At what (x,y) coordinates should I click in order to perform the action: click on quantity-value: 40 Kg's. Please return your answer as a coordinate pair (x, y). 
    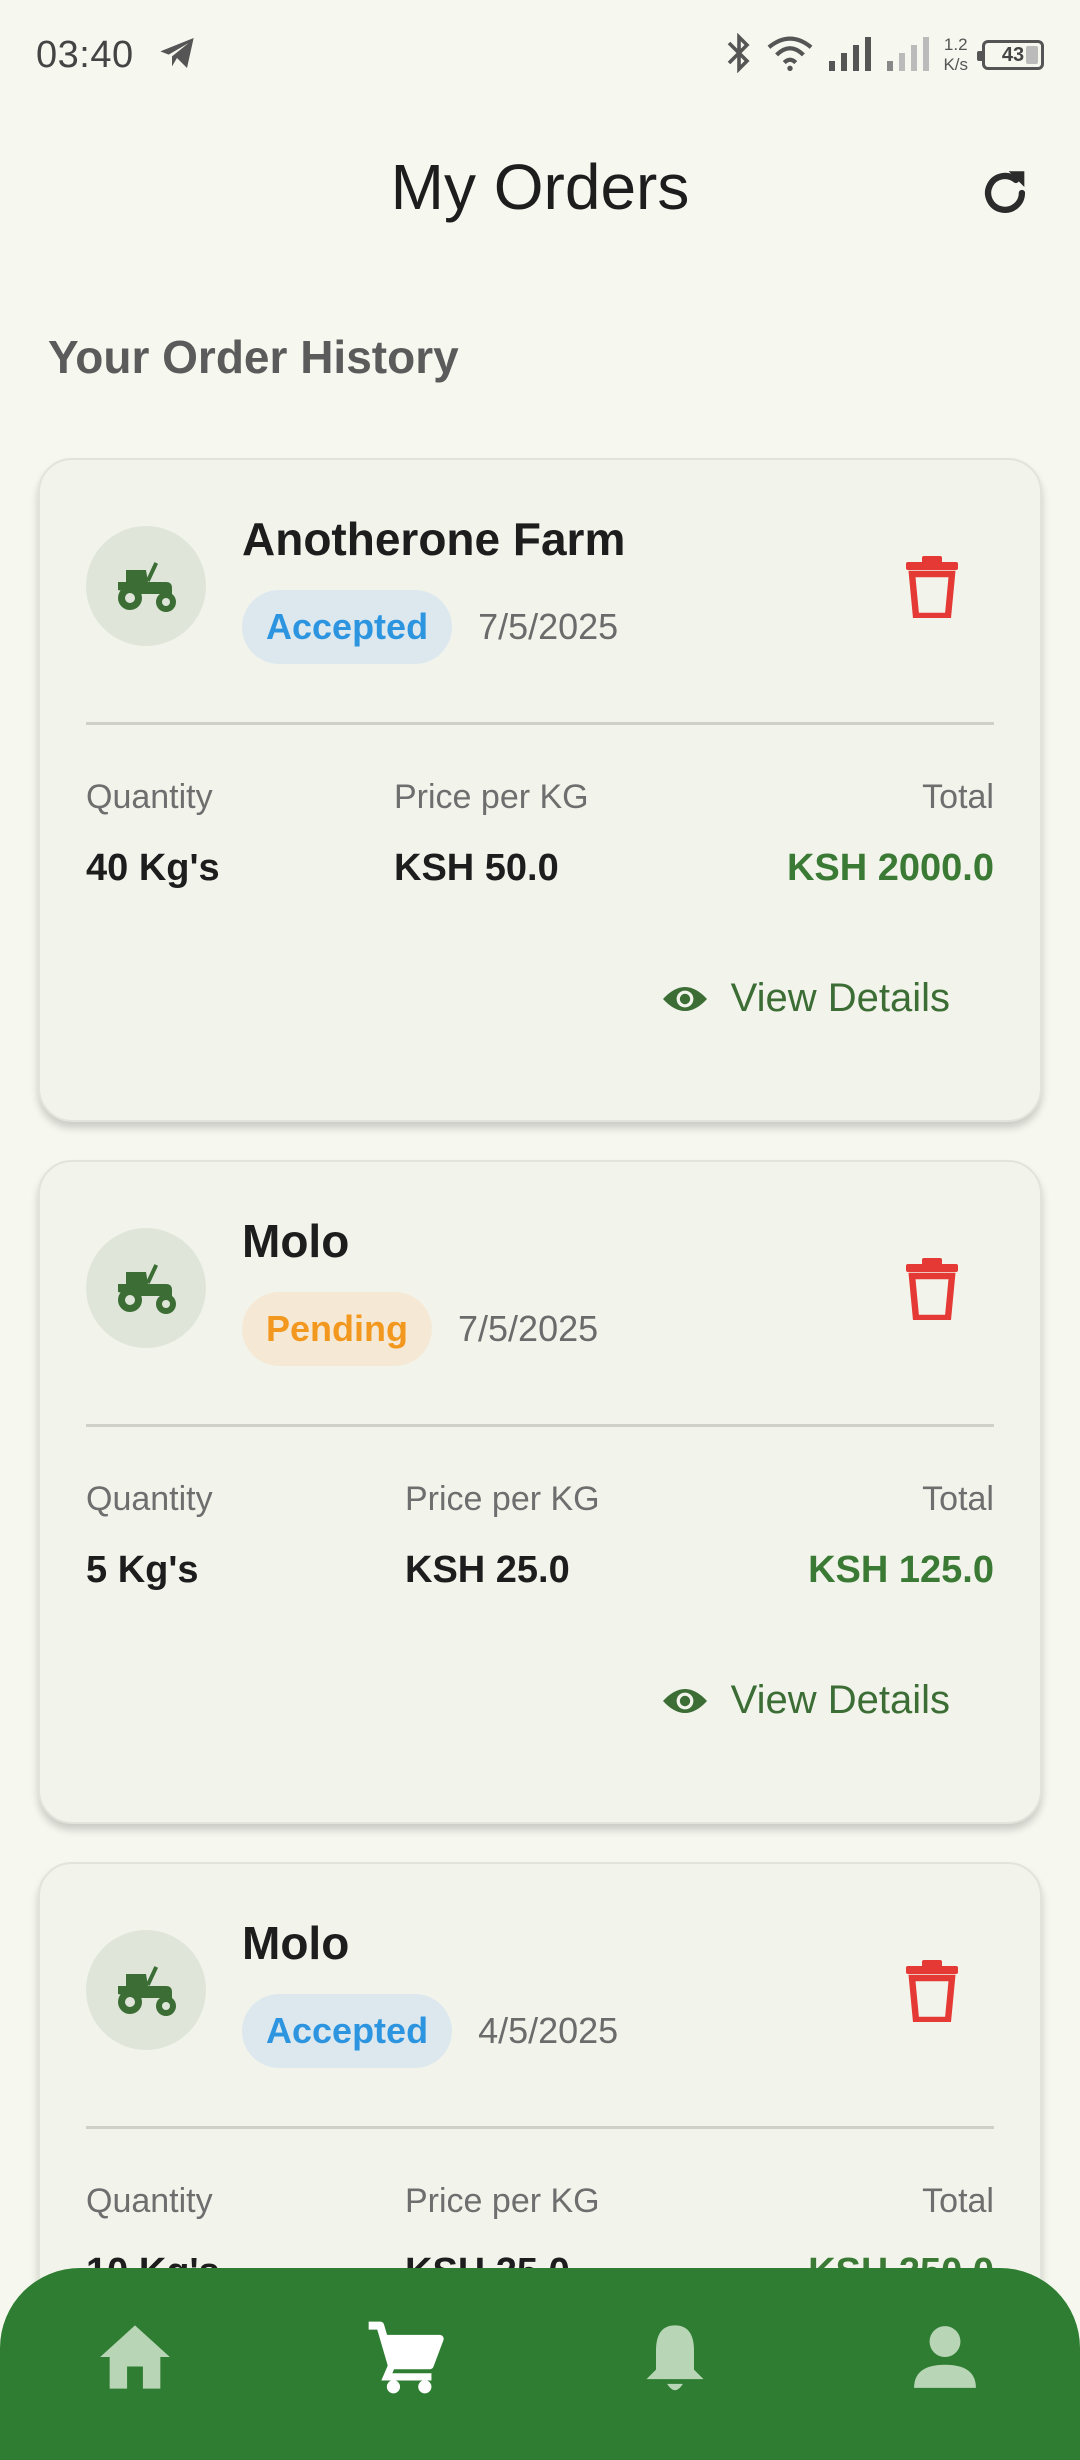
    Looking at the image, I should click on (153, 868).